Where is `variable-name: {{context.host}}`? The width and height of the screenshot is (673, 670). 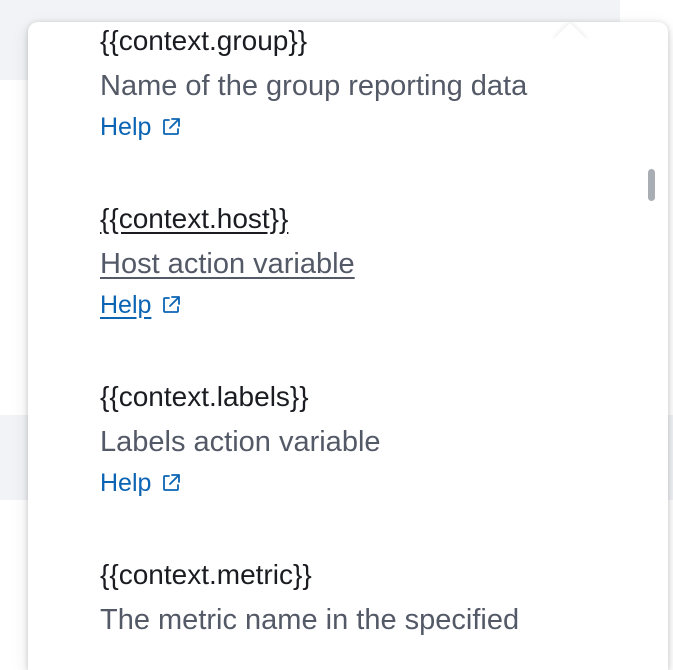
variable-name: {{context.host}} is located at coordinates (370, 219).